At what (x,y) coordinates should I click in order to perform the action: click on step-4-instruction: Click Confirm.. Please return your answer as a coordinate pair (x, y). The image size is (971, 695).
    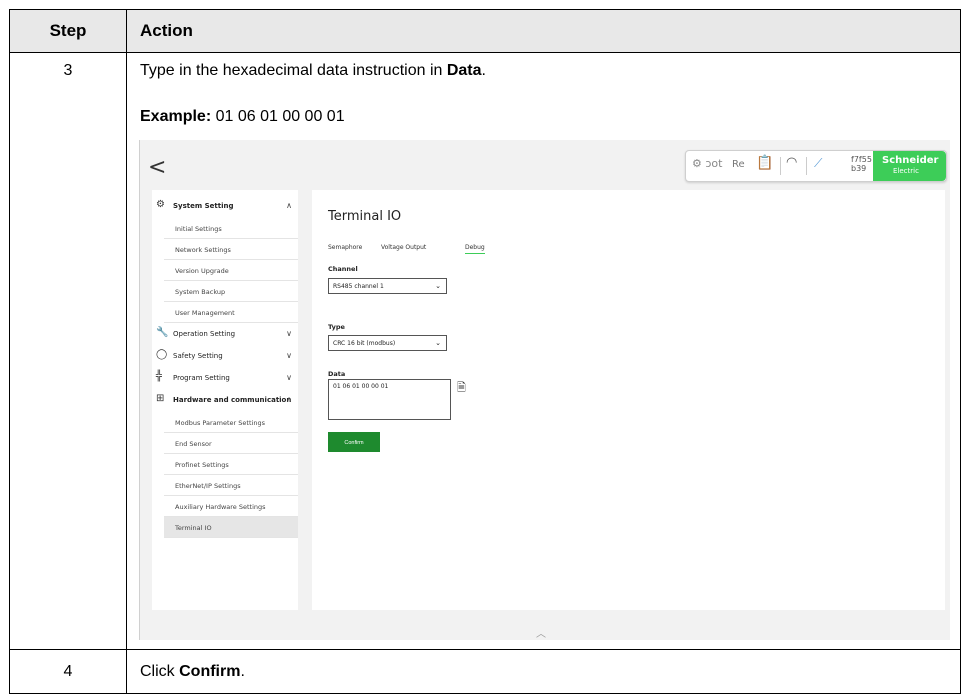
    Looking at the image, I should click on (192, 672).